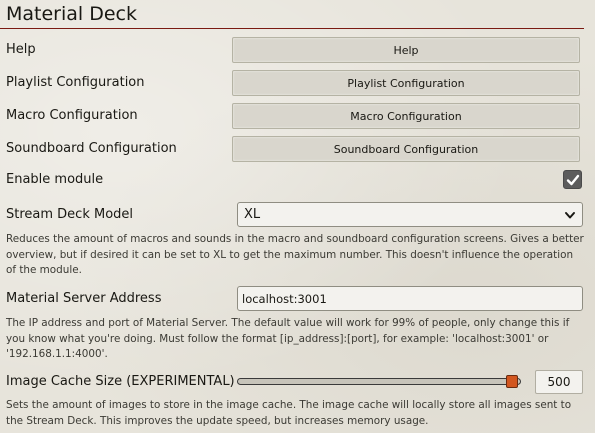  I want to click on image-cache-slider-track, so click(379, 381).